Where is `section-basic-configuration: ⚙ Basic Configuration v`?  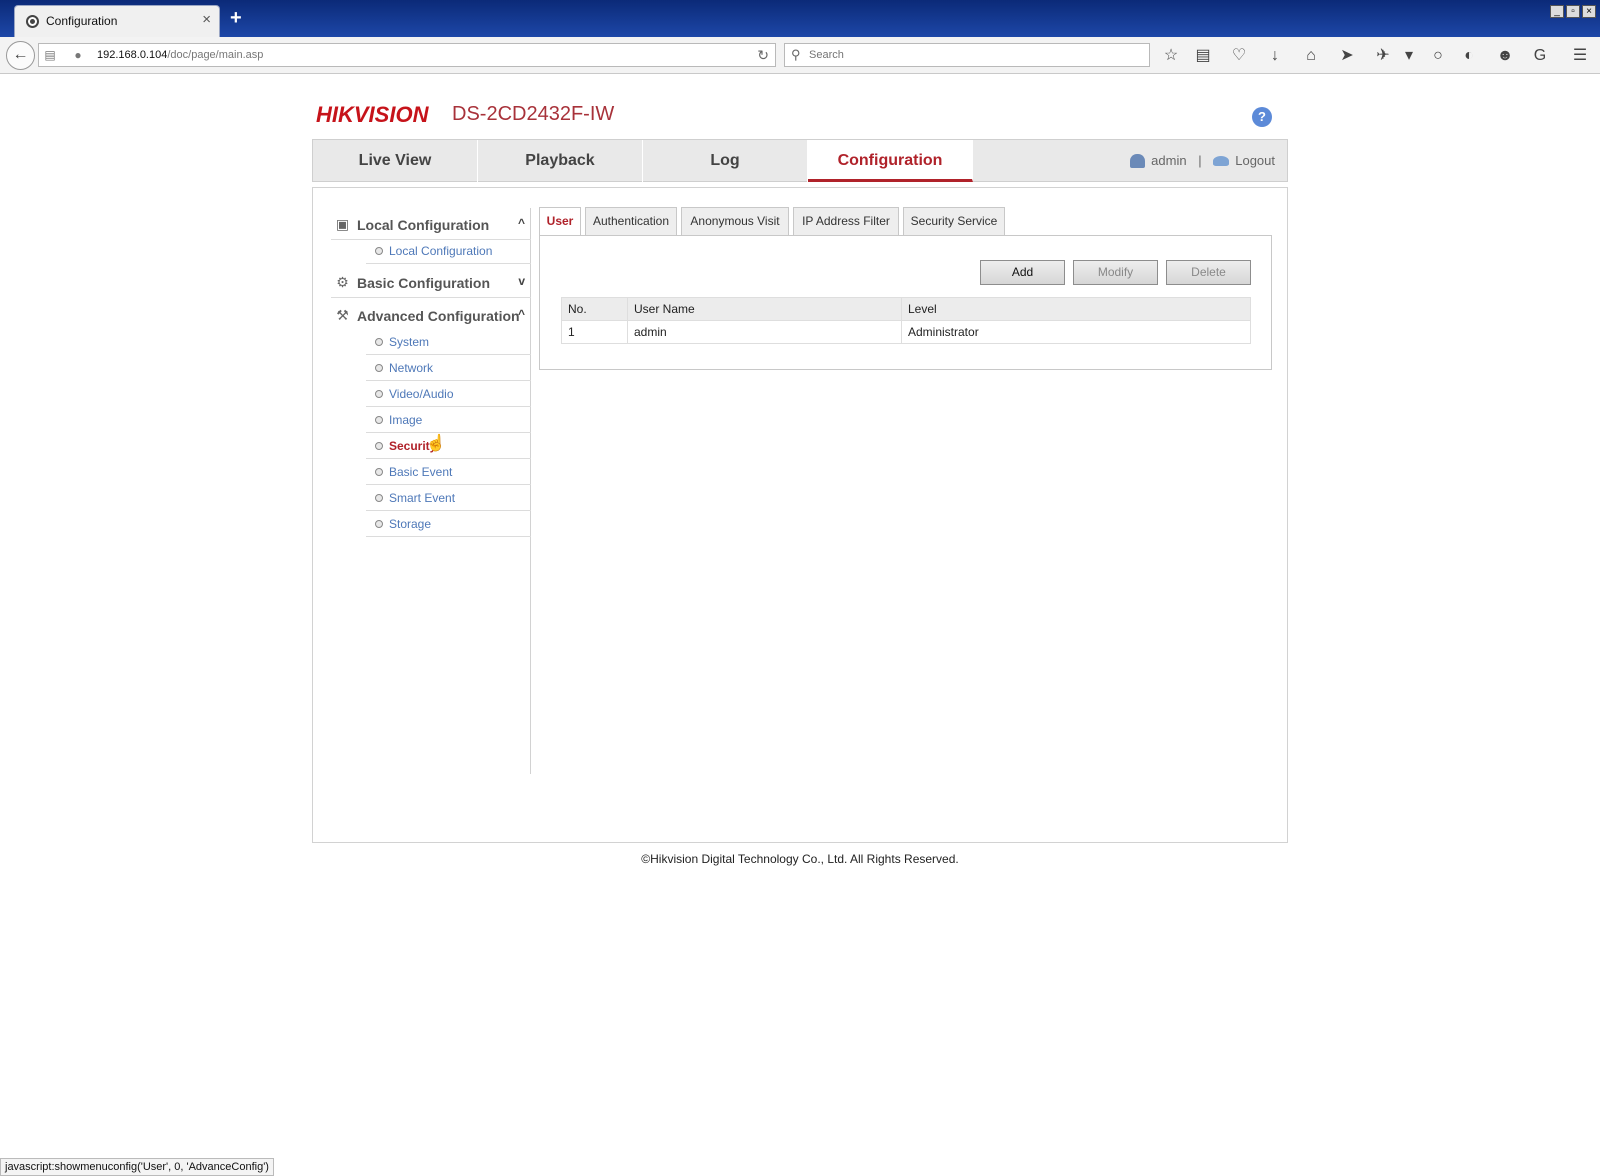
section-basic-configuration: ⚙ Basic Configuration v is located at coordinates (431, 282).